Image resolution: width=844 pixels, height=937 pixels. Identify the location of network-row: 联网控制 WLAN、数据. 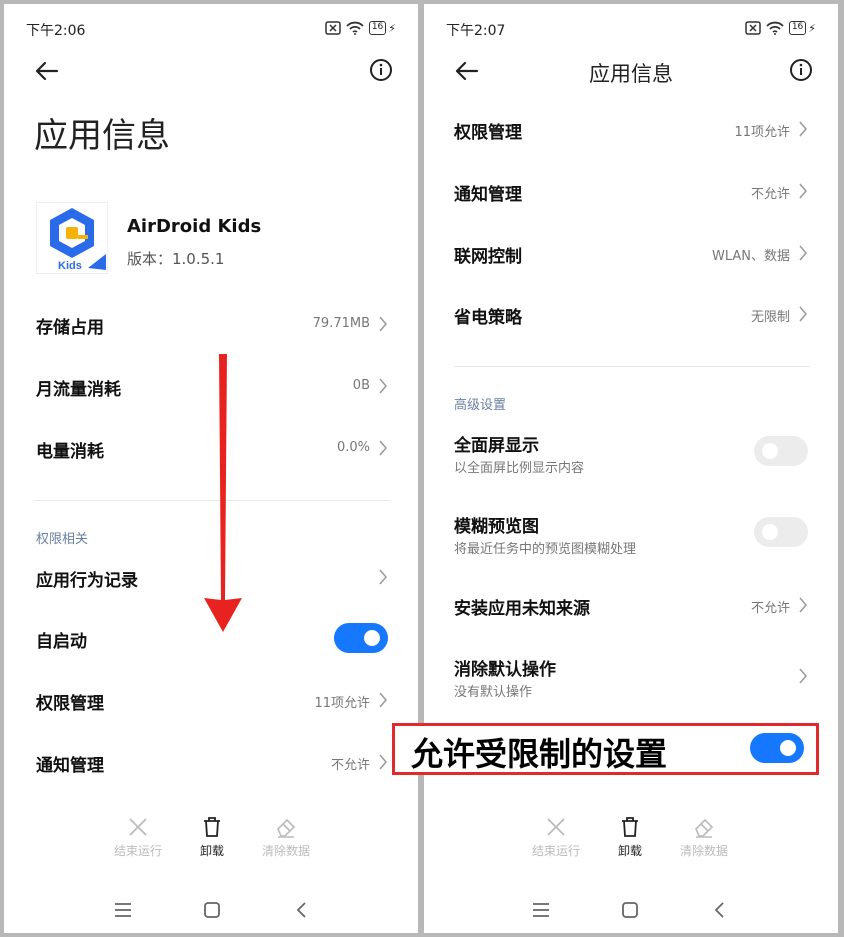
(631, 254).